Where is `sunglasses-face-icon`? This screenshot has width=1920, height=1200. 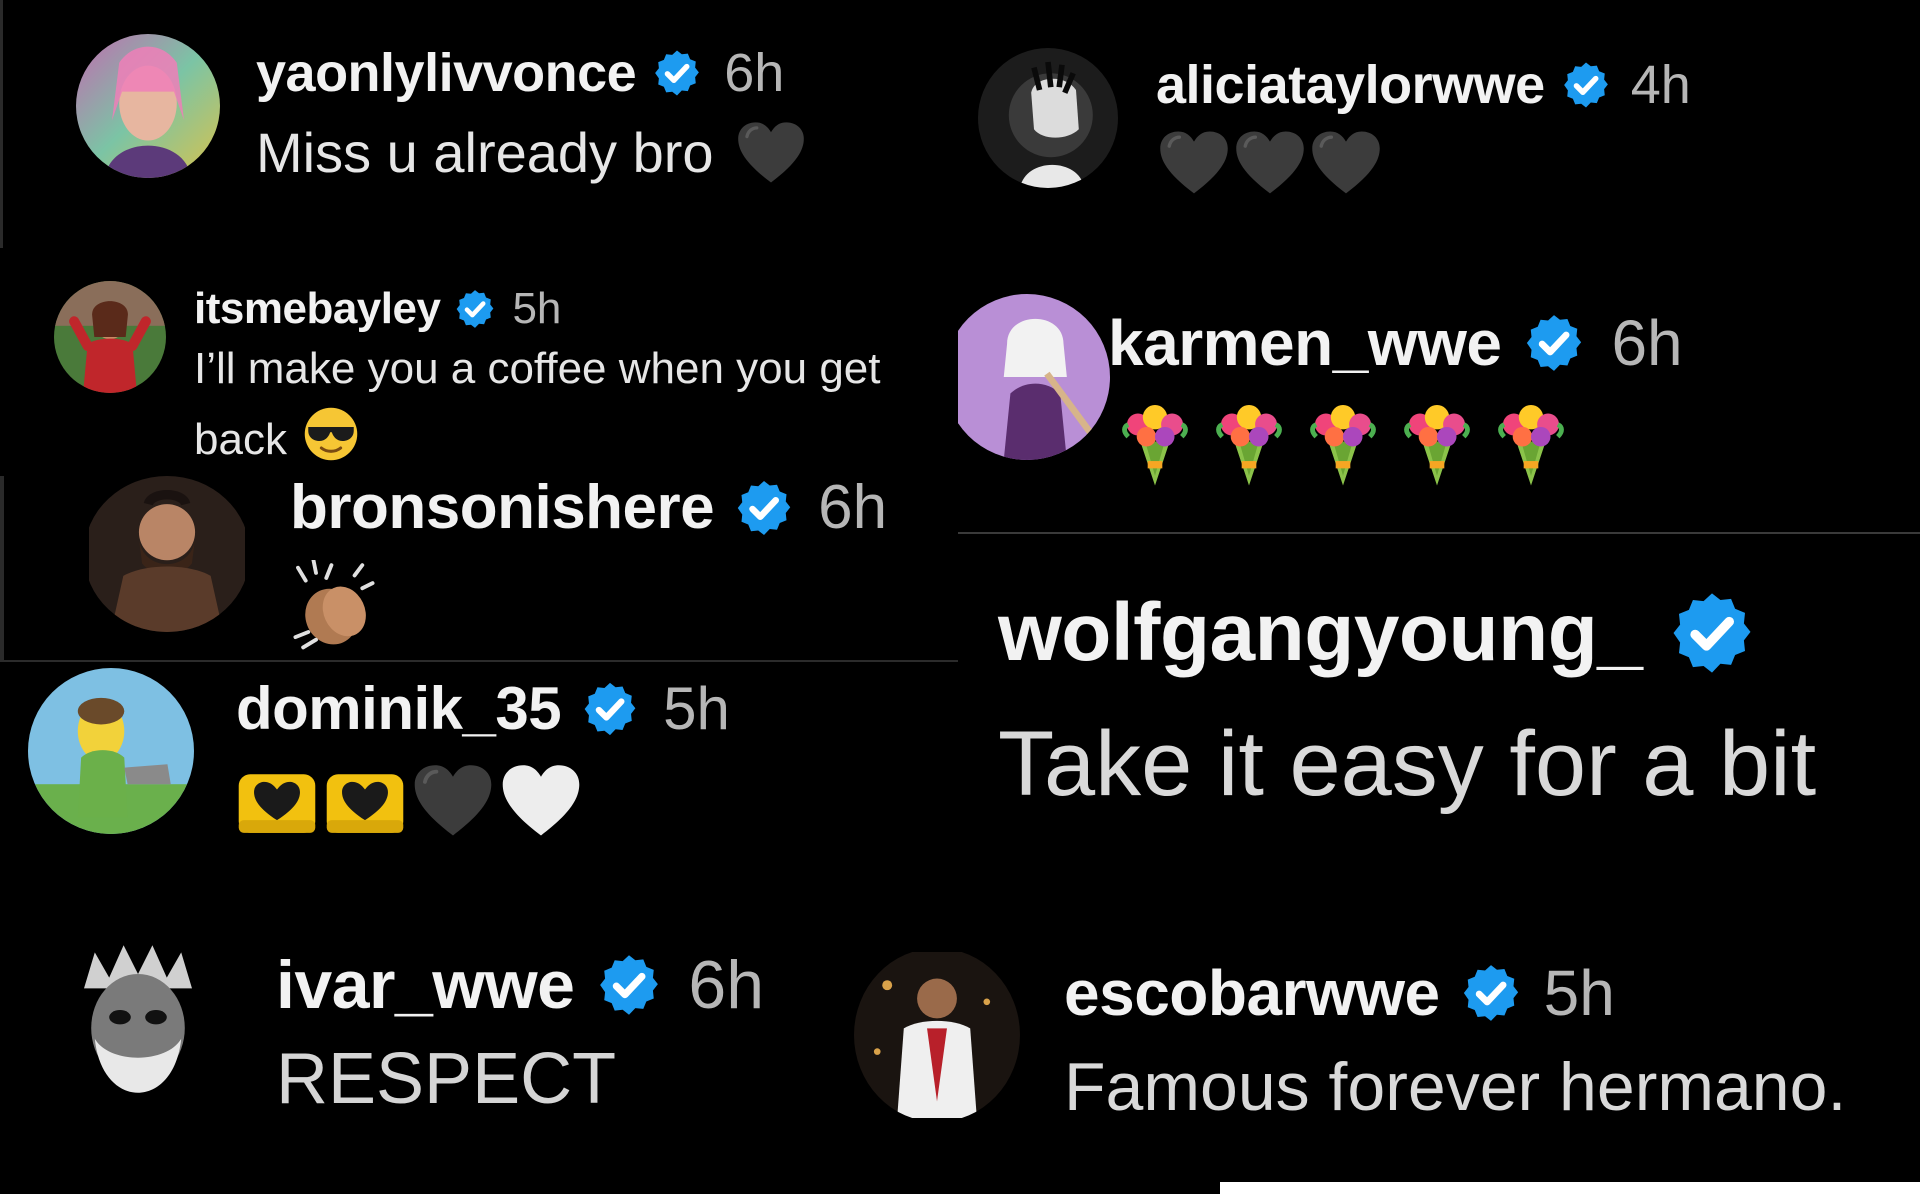 sunglasses-face-icon is located at coordinates (331, 439).